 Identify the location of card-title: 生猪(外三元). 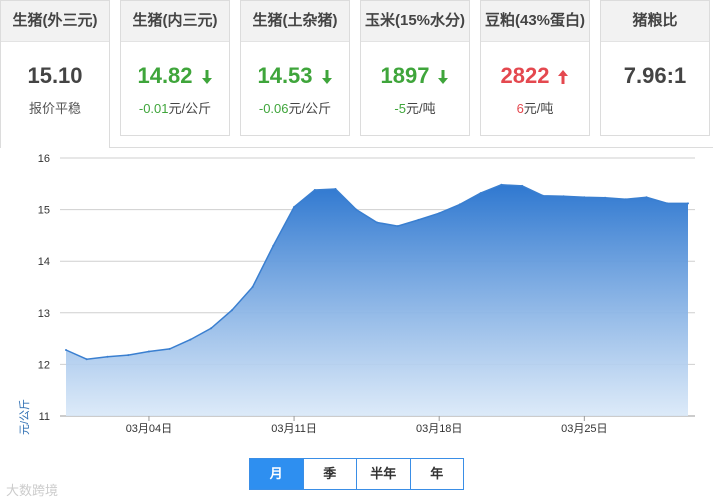
(55, 21).